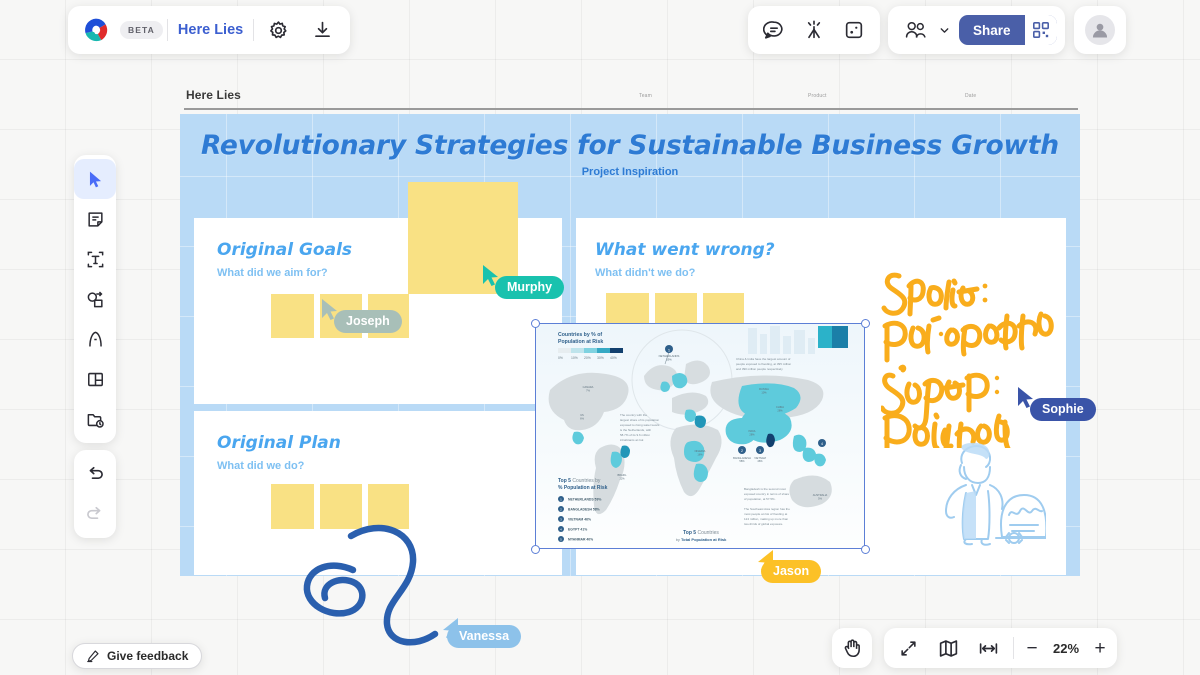 This screenshot has height=675, width=1200. I want to click on document-title: Here Lies, so click(210, 30).